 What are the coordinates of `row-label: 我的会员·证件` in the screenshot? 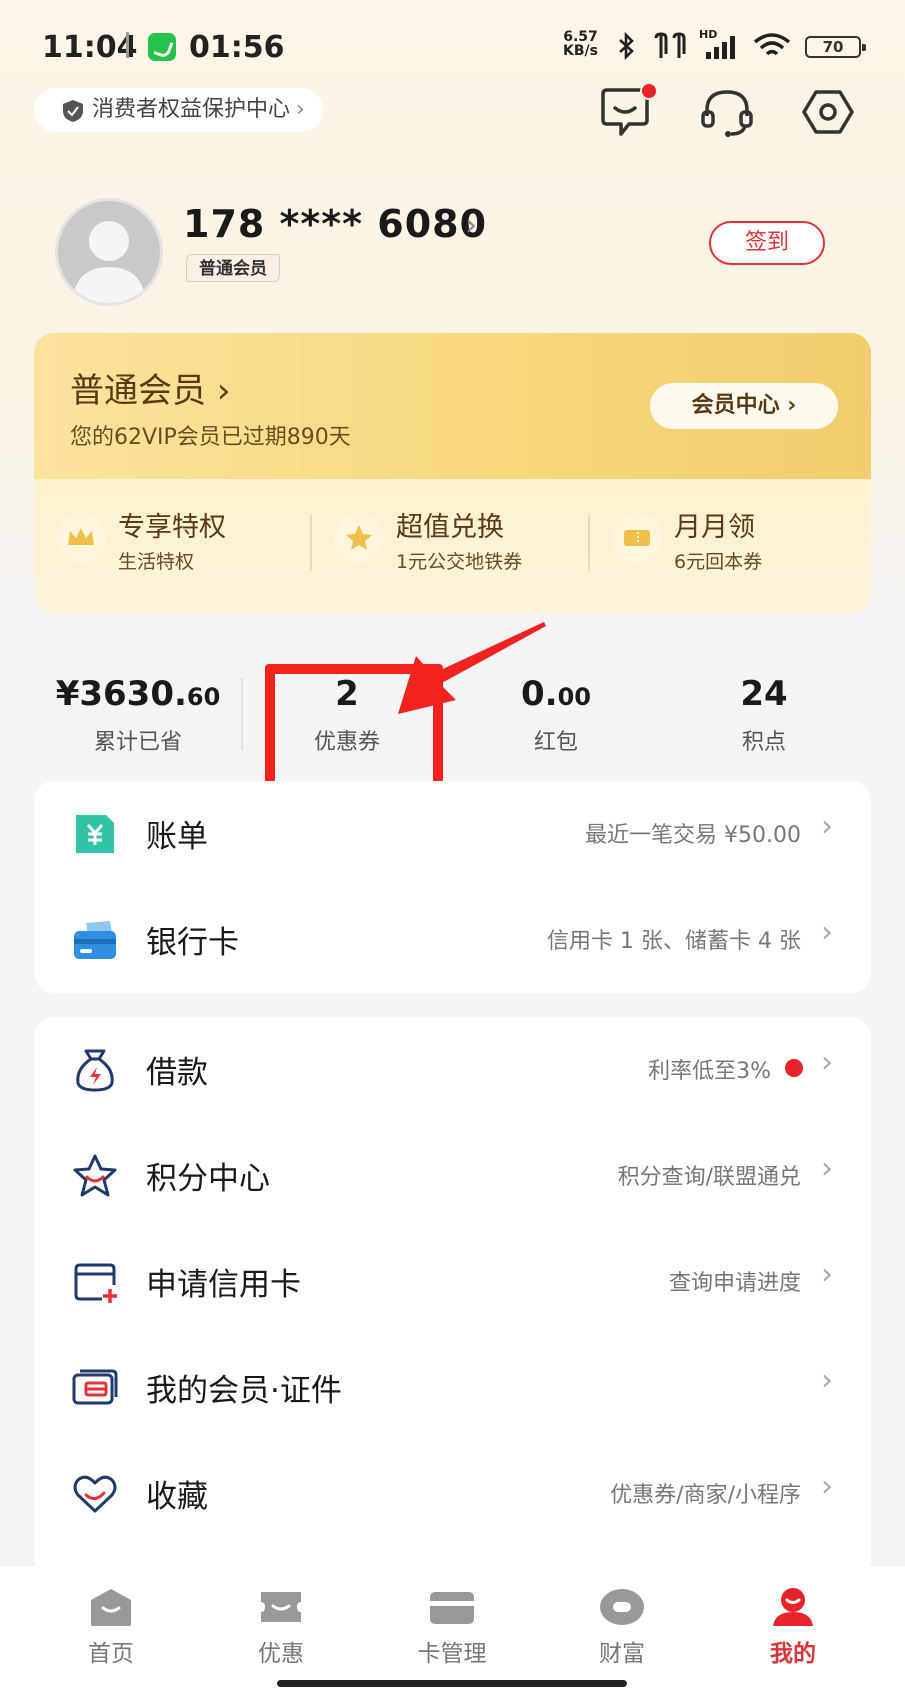 It's located at (244, 1391).